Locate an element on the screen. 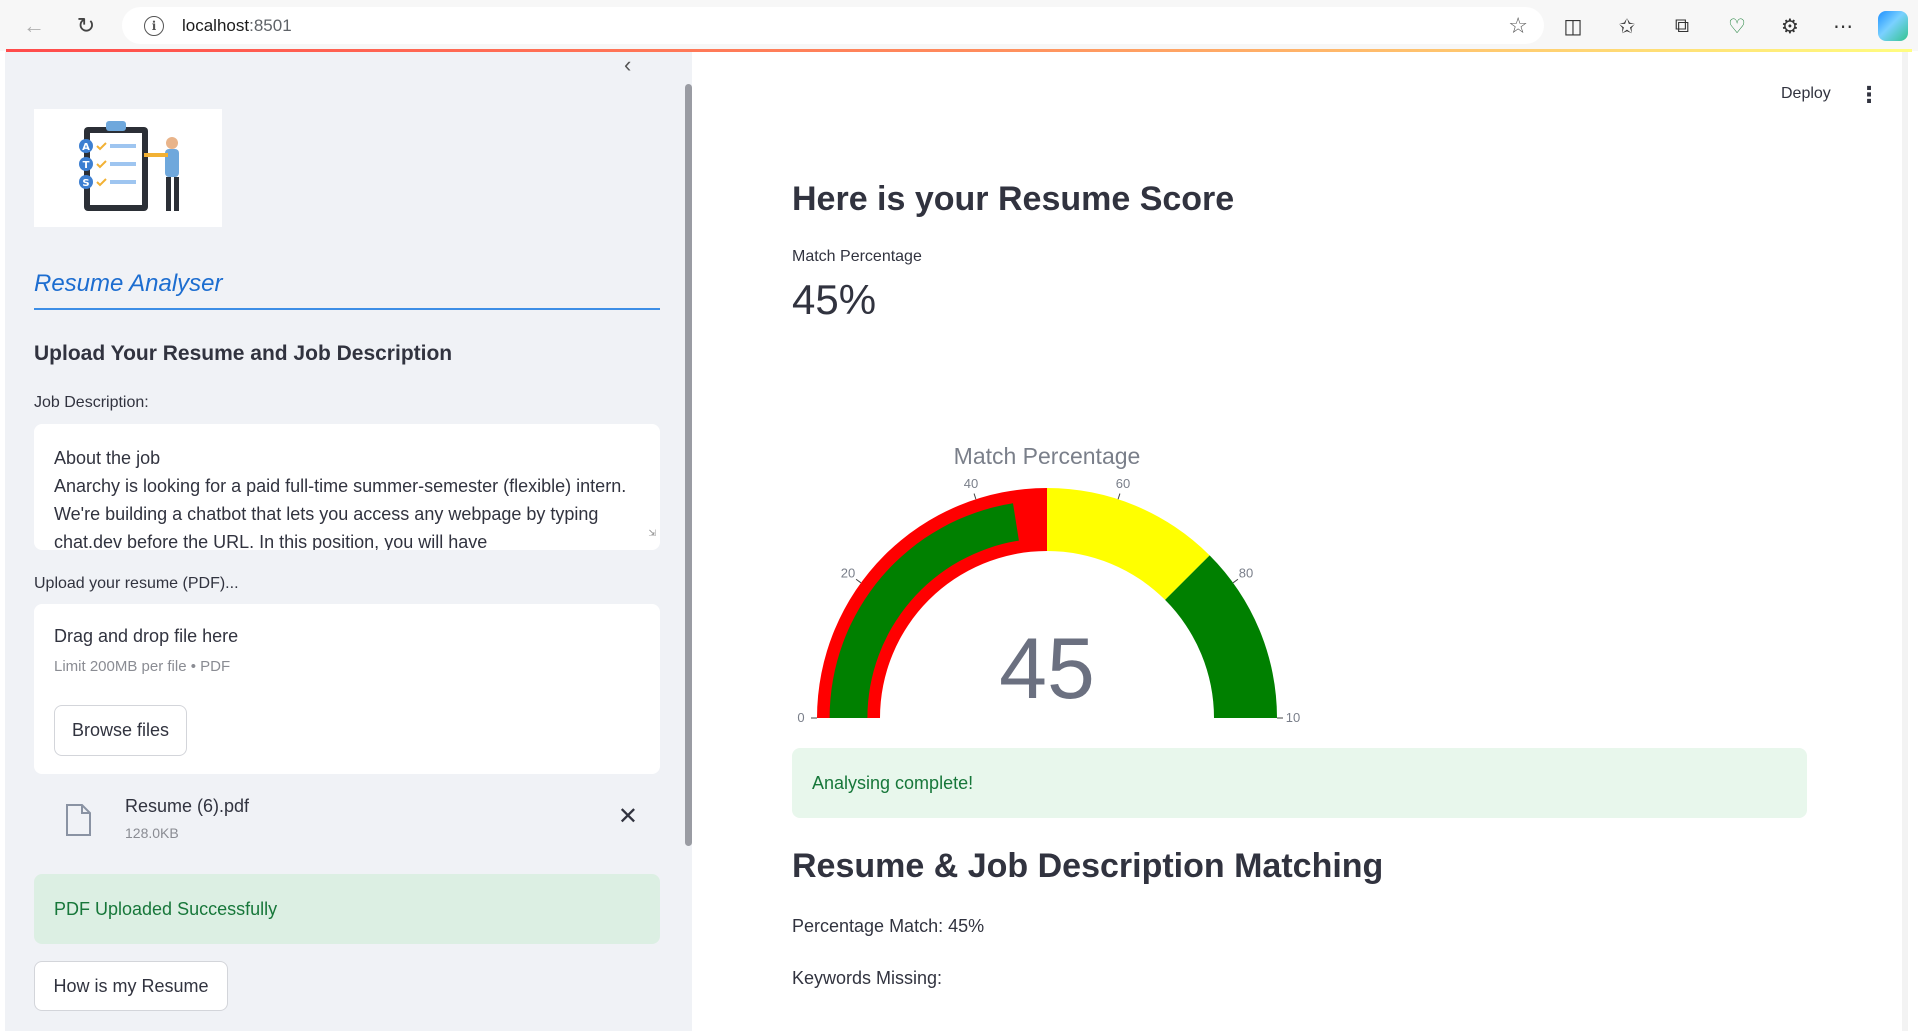  resize-handle-icon: ⇲ is located at coordinates (652, 533).